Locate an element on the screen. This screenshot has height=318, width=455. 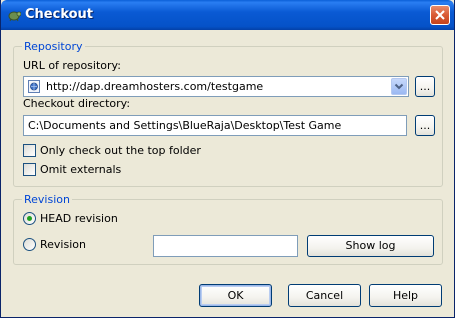
head-revision-label: HEAD revision is located at coordinates (79, 218).